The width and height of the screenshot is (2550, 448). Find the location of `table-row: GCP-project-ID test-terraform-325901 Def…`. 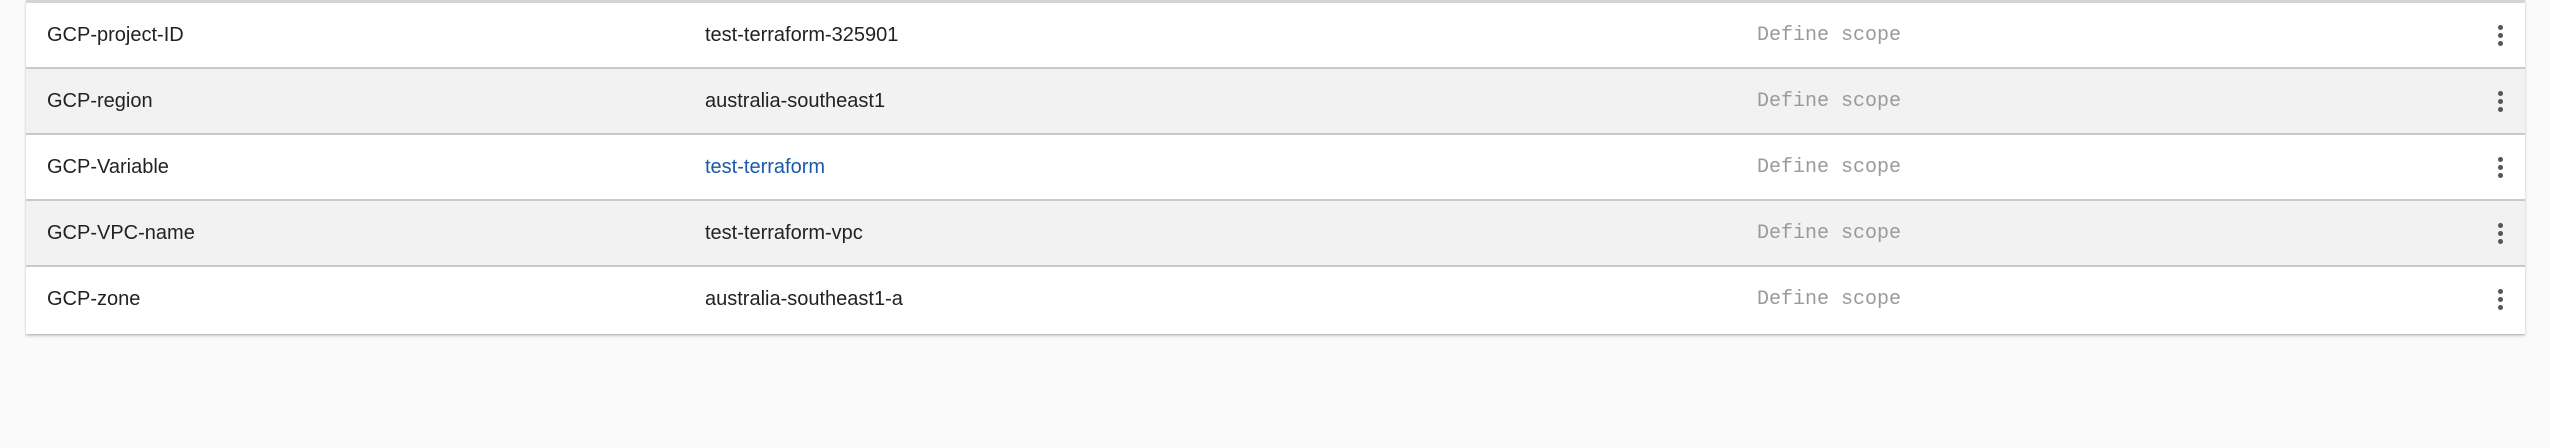

table-row: GCP-project-ID test-terraform-325901 Def… is located at coordinates (1275, 36).